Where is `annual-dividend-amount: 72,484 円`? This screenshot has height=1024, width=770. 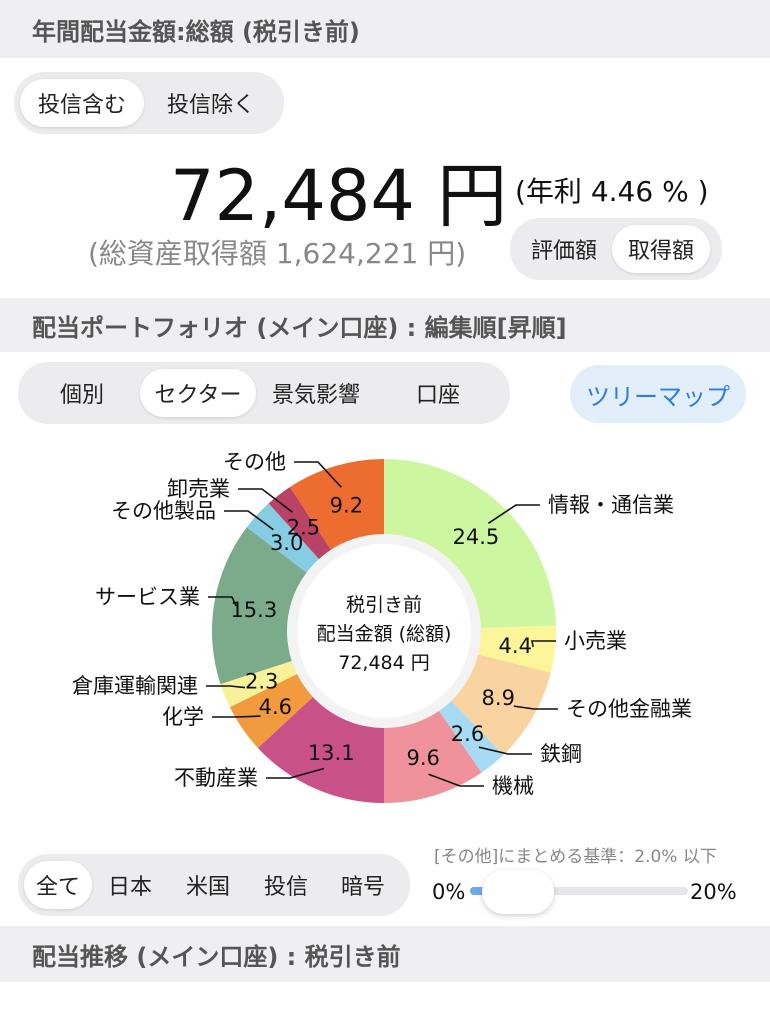 annual-dividend-amount: 72,484 円 is located at coordinates (339, 196).